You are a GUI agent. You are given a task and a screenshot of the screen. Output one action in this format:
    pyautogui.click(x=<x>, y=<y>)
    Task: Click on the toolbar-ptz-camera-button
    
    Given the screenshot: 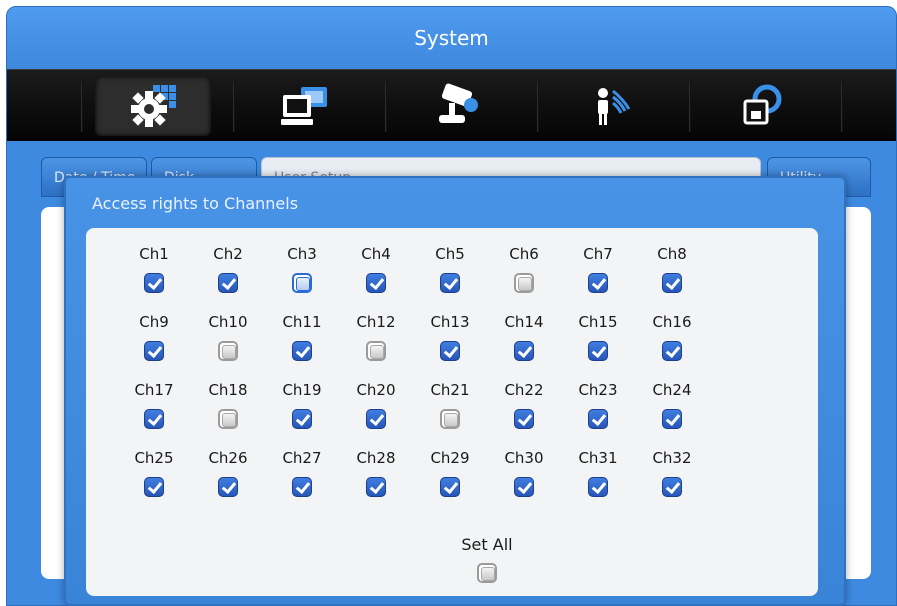 What is the action you would take?
    pyautogui.click(x=457, y=106)
    